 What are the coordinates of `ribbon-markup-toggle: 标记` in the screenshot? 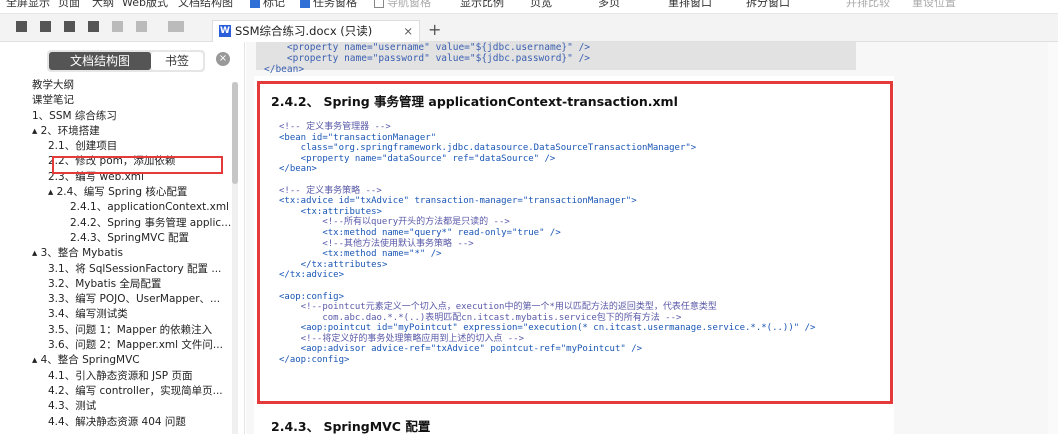 It's located at (267, 5).